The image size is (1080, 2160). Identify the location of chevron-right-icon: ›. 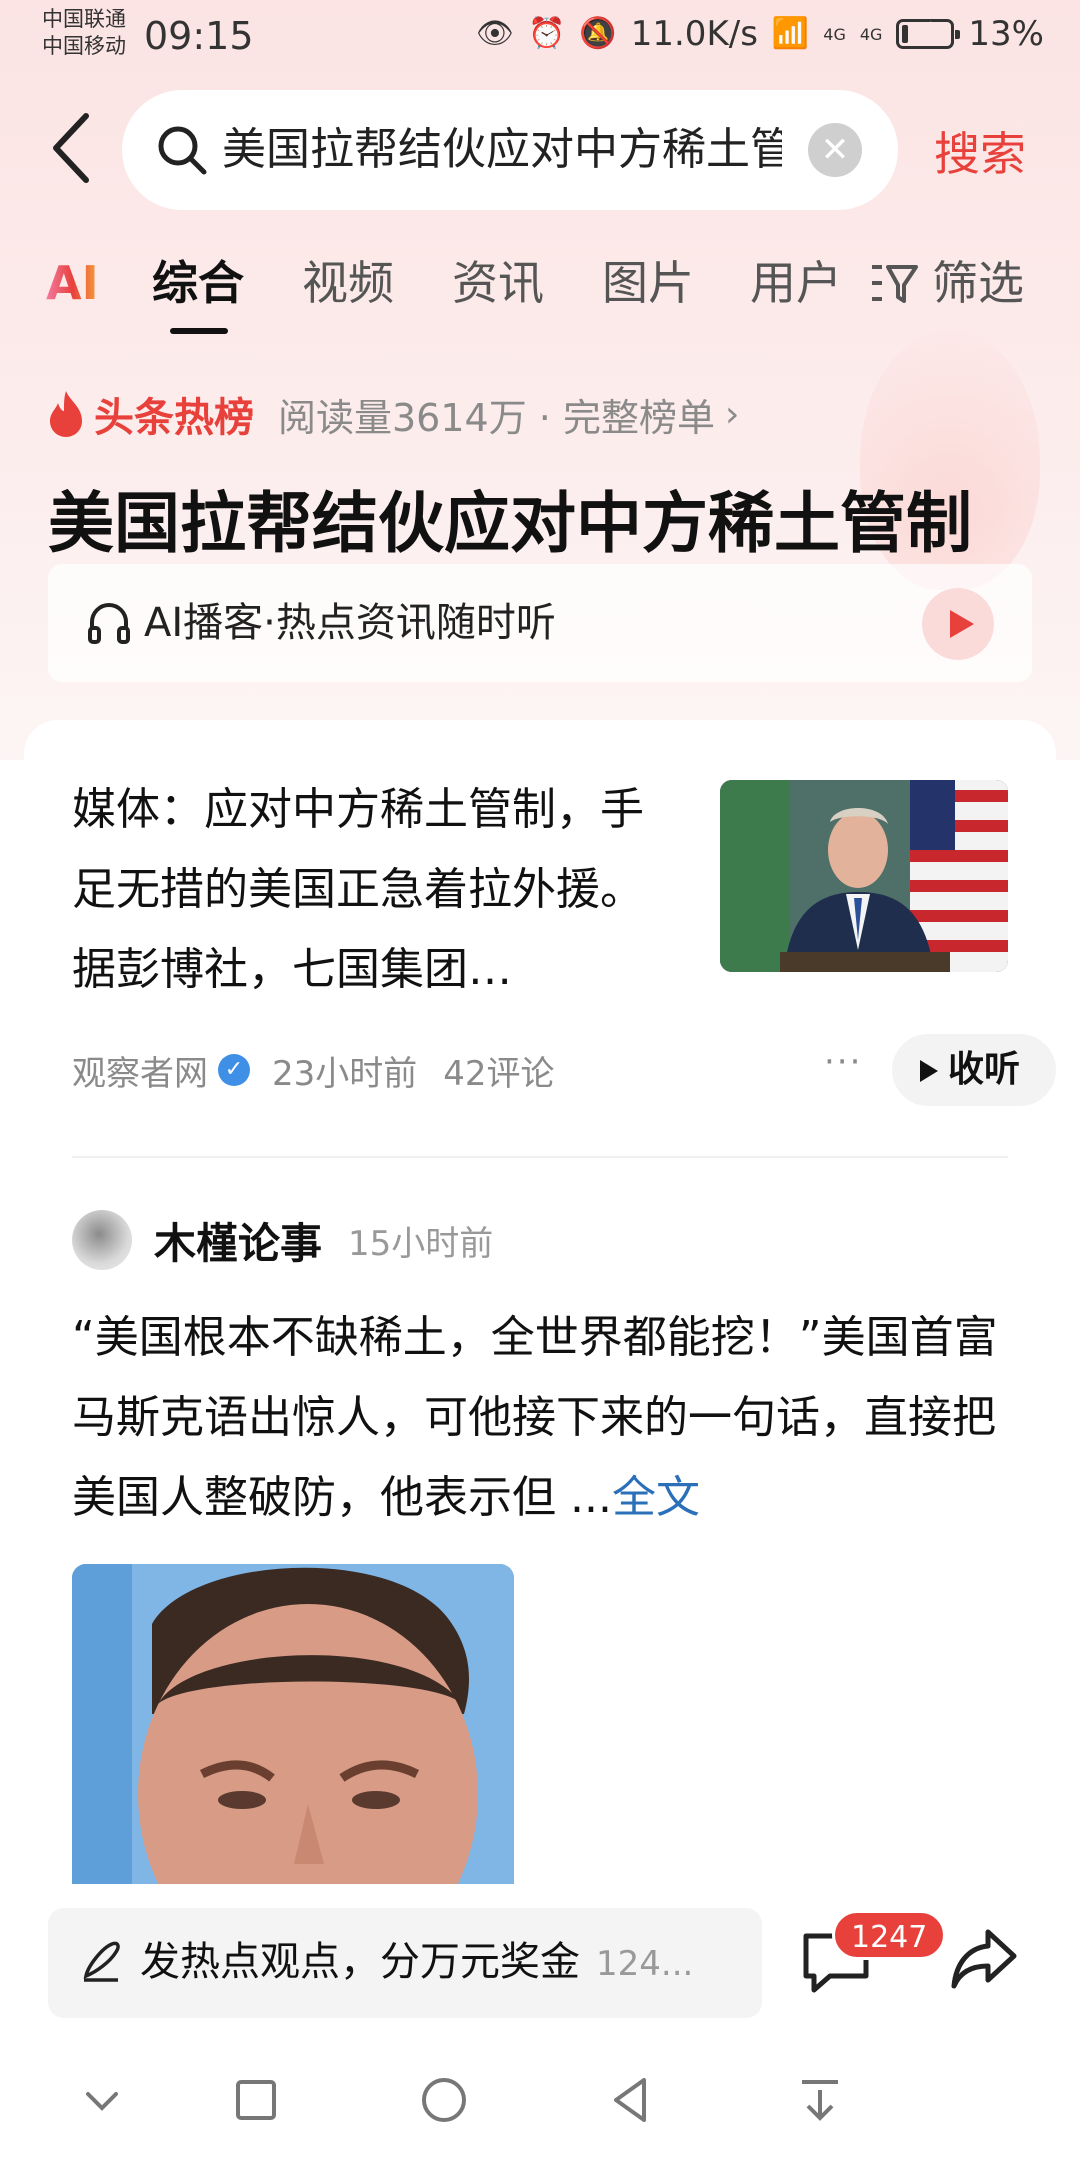
(732, 414).